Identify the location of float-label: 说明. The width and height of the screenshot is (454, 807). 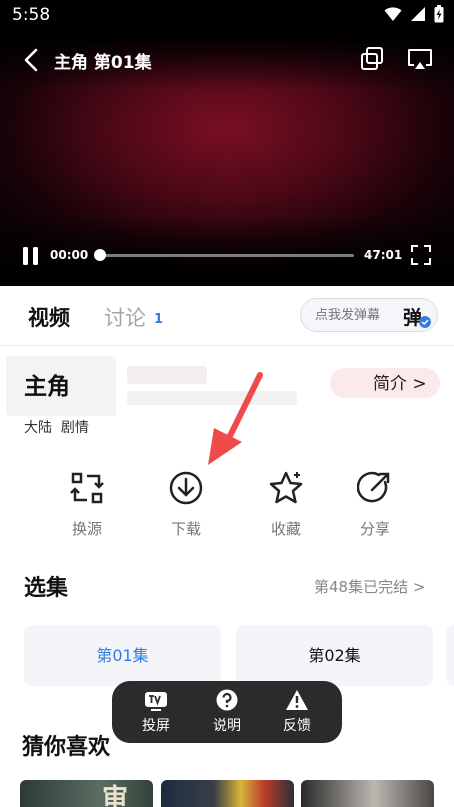
(227, 726).